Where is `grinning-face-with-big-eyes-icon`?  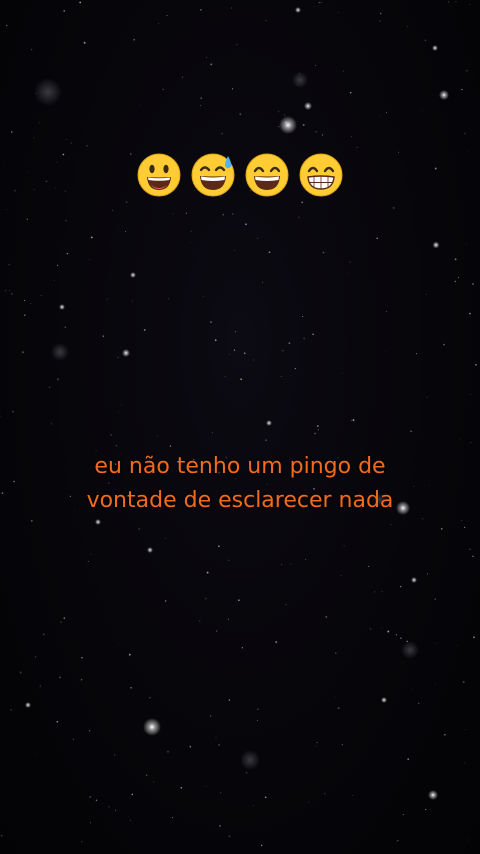 grinning-face-with-big-eyes-icon is located at coordinates (159, 175).